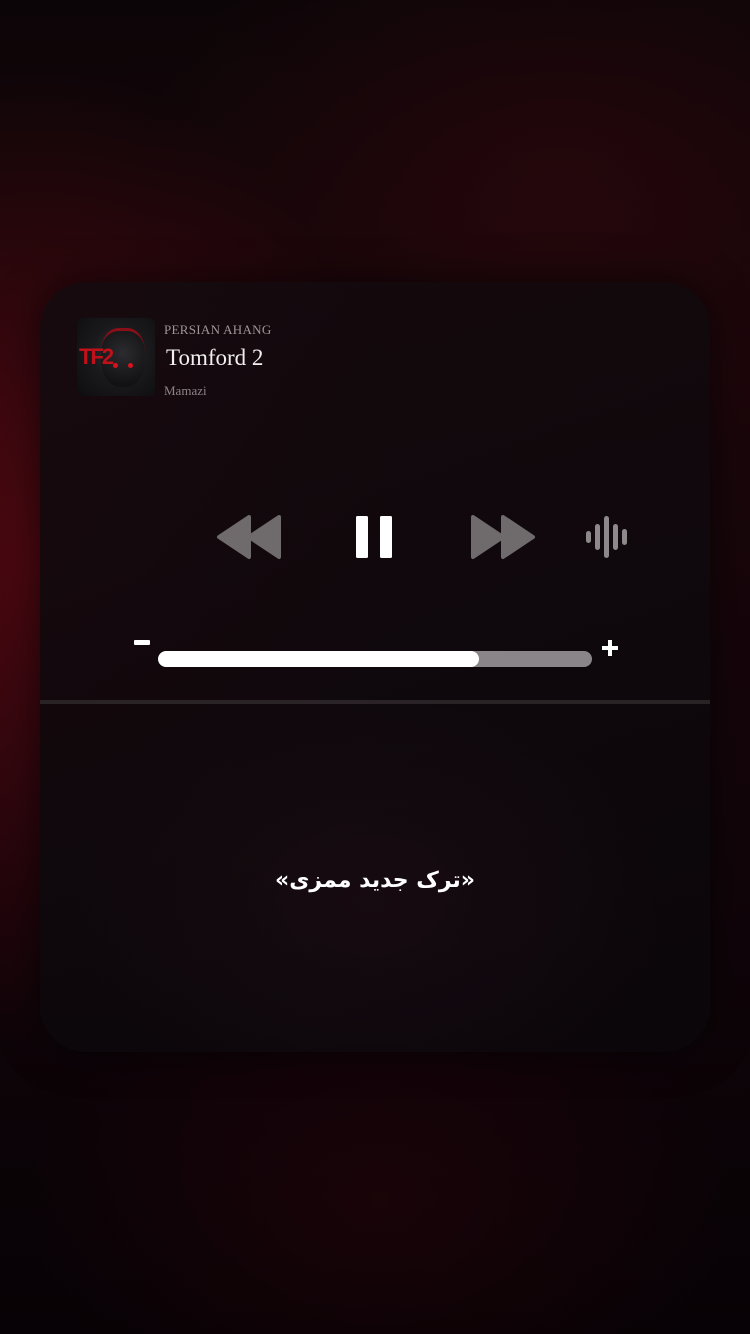 The image size is (750, 1334). What do you see at coordinates (319, 659) in the screenshot?
I see `volume-level-fill` at bounding box center [319, 659].